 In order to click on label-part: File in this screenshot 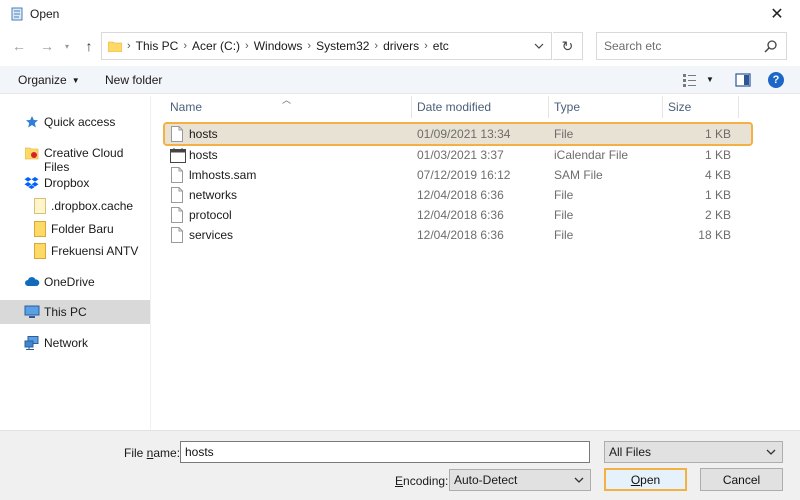, I will do `click(135, 453)`.